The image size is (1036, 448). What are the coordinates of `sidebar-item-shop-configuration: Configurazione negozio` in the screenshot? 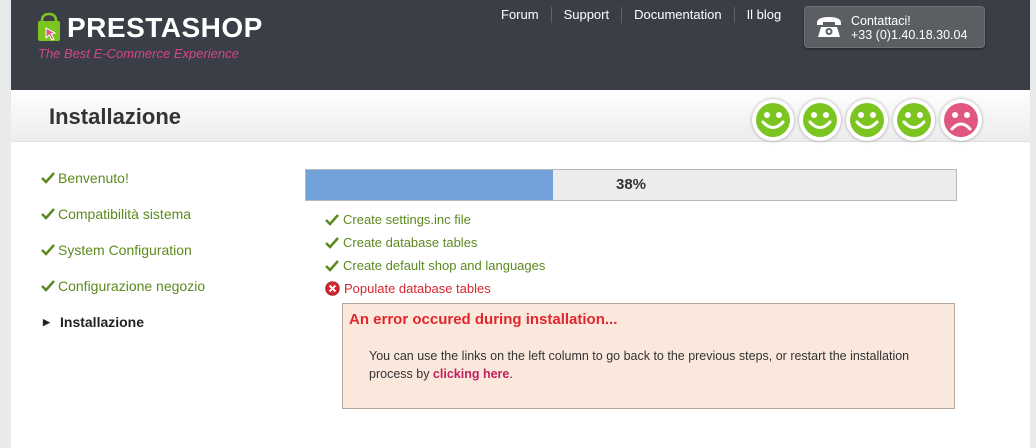 It's located at (123, 286).